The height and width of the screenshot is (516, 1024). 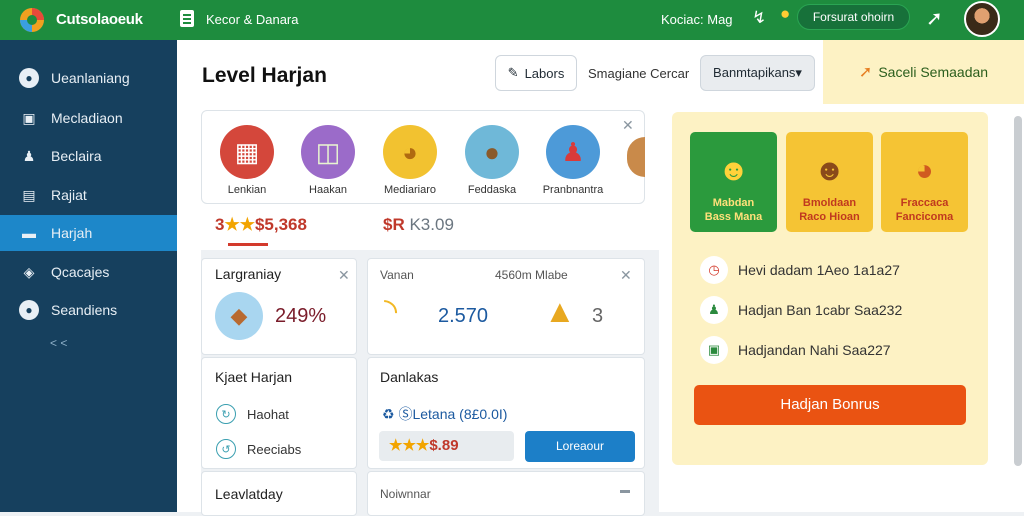 I want to click on header-text: Smagiane Cercar, so click(x=639, y=73).